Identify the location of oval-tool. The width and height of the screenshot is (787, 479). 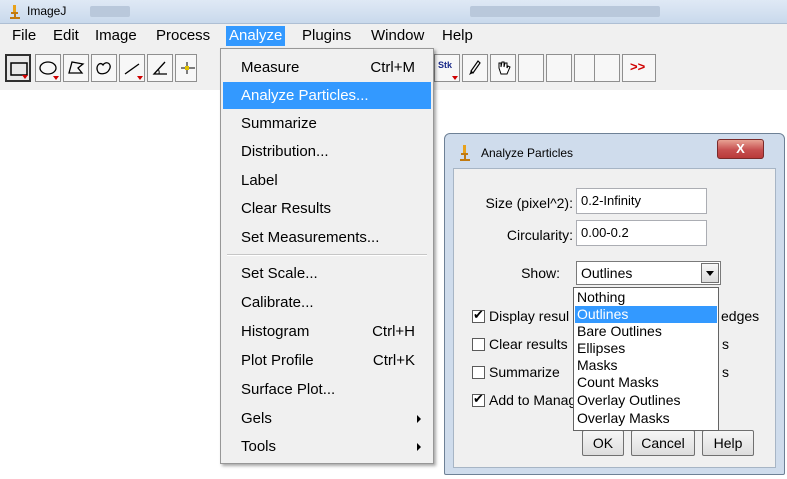
(48, 68).